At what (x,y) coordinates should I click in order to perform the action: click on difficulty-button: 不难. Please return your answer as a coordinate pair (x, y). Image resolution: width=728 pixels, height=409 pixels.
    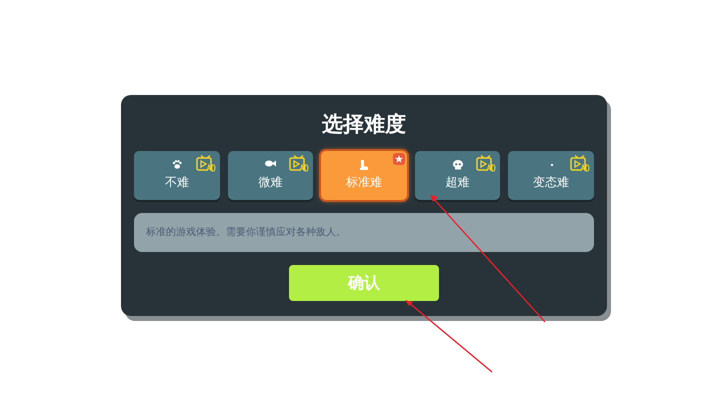
    Looking at the image, I should click on (177, 175).